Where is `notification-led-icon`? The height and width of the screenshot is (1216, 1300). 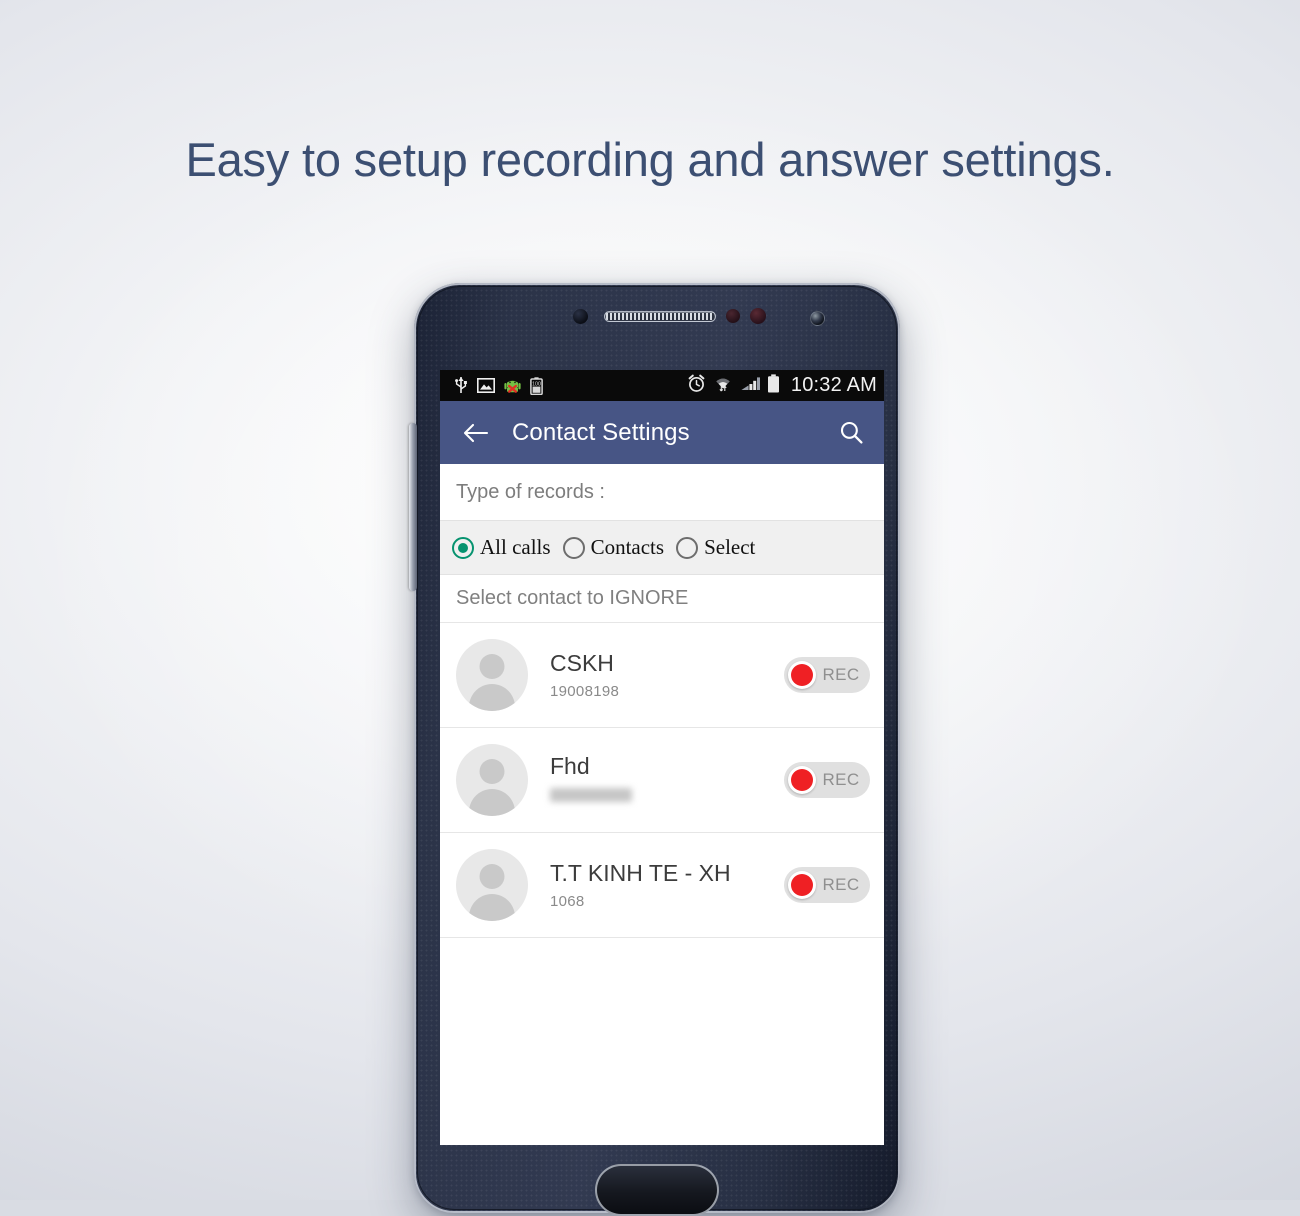 notification-led-icon is located at coordinates (758, 316).